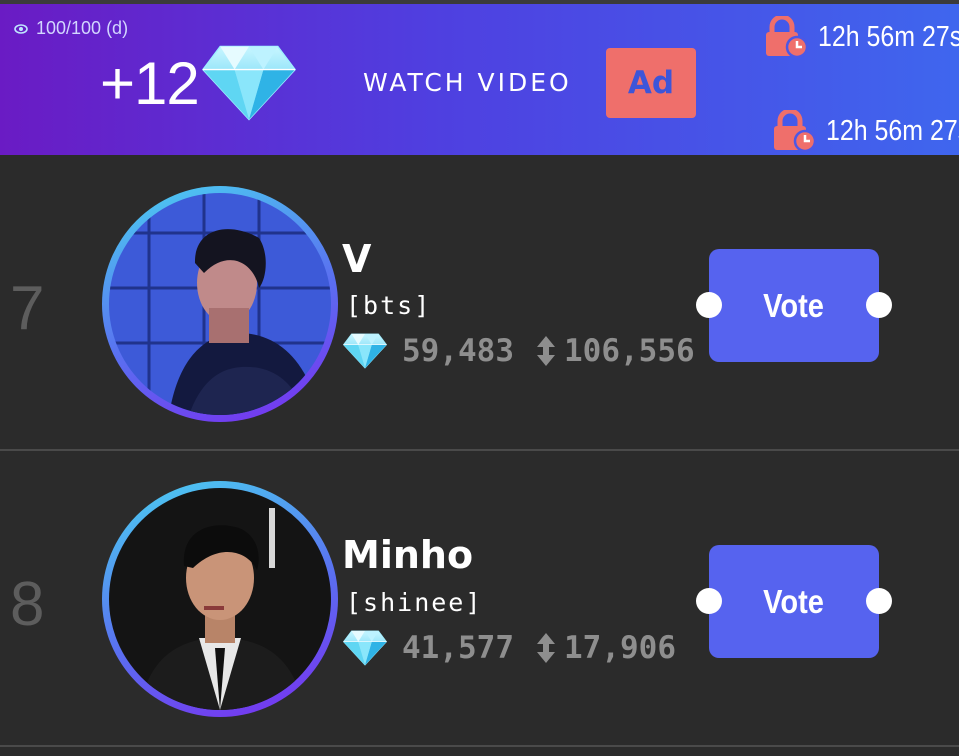 This screenshot has height=756, width=959. Describe the element at coordinates (629, 351) in the screenshot. I see `gap-count: 106,556` at that location.